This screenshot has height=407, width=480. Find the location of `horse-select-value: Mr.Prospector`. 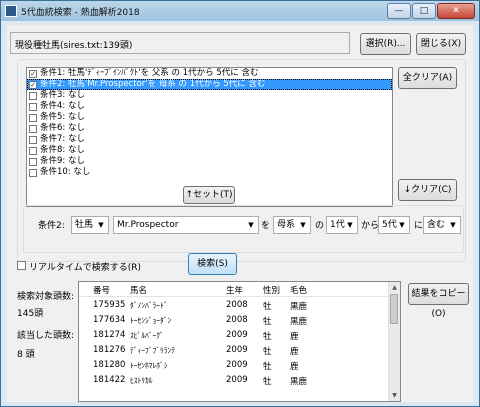

horse-select-value: Mr.Prospector is located at coordinates (148, 225).